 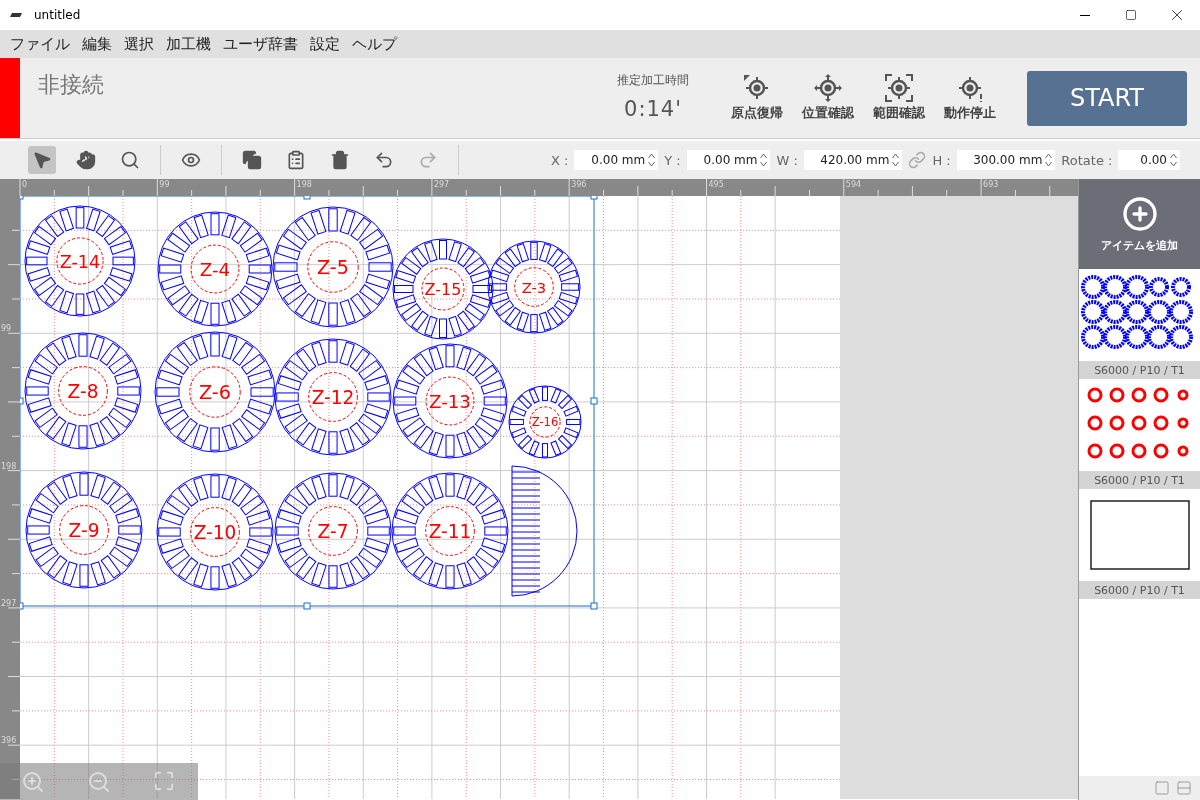 What do you see at coordinates (848, 160) in the screenshot?
I see `number-field: 420.00 mm` at bounding box center [848, 160].